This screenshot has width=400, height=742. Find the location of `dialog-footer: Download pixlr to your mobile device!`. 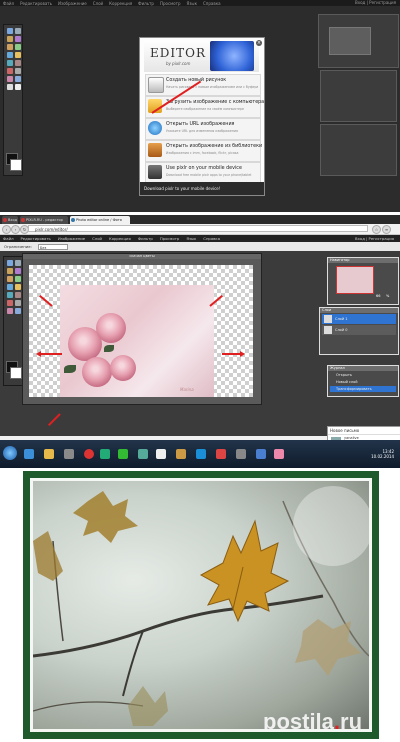

dialog-footer: Download pixlr to your mobile device! is located at coordinates (202, 188).